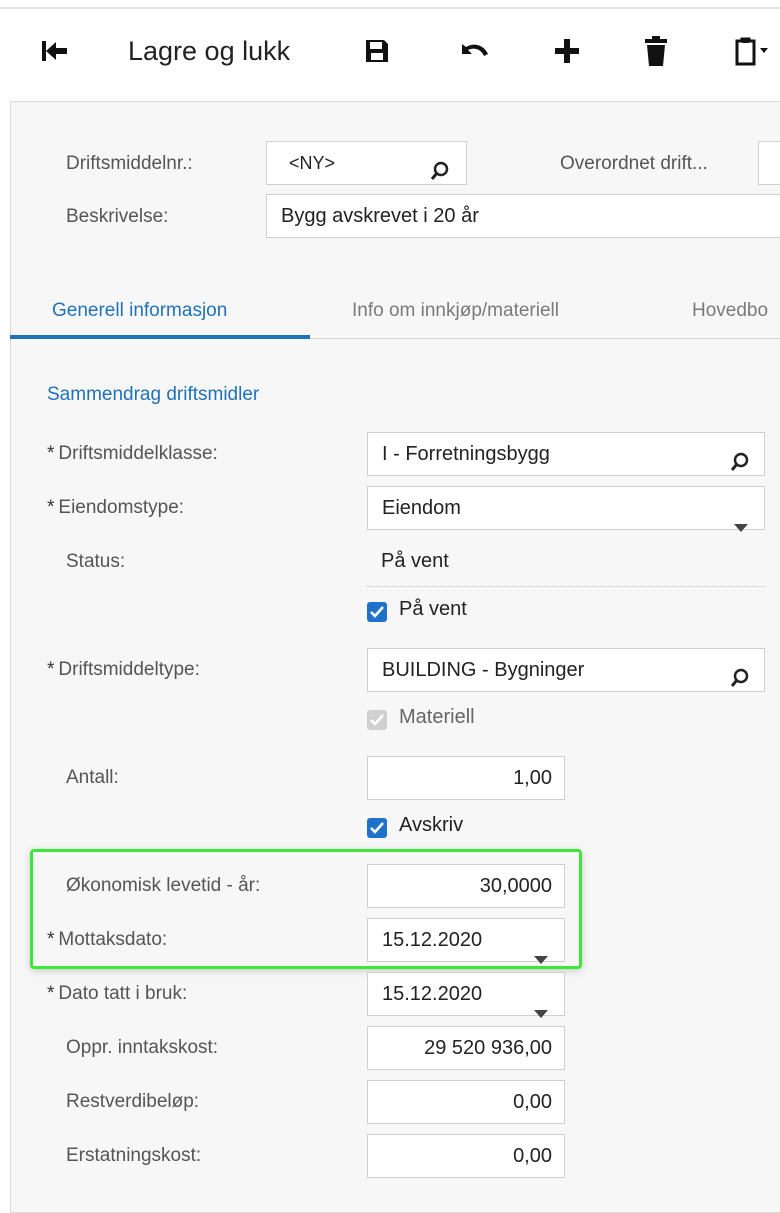 The width and height of the screenshot is (780, 1213). I want to click on status-value: På vent, so click(415, 561).